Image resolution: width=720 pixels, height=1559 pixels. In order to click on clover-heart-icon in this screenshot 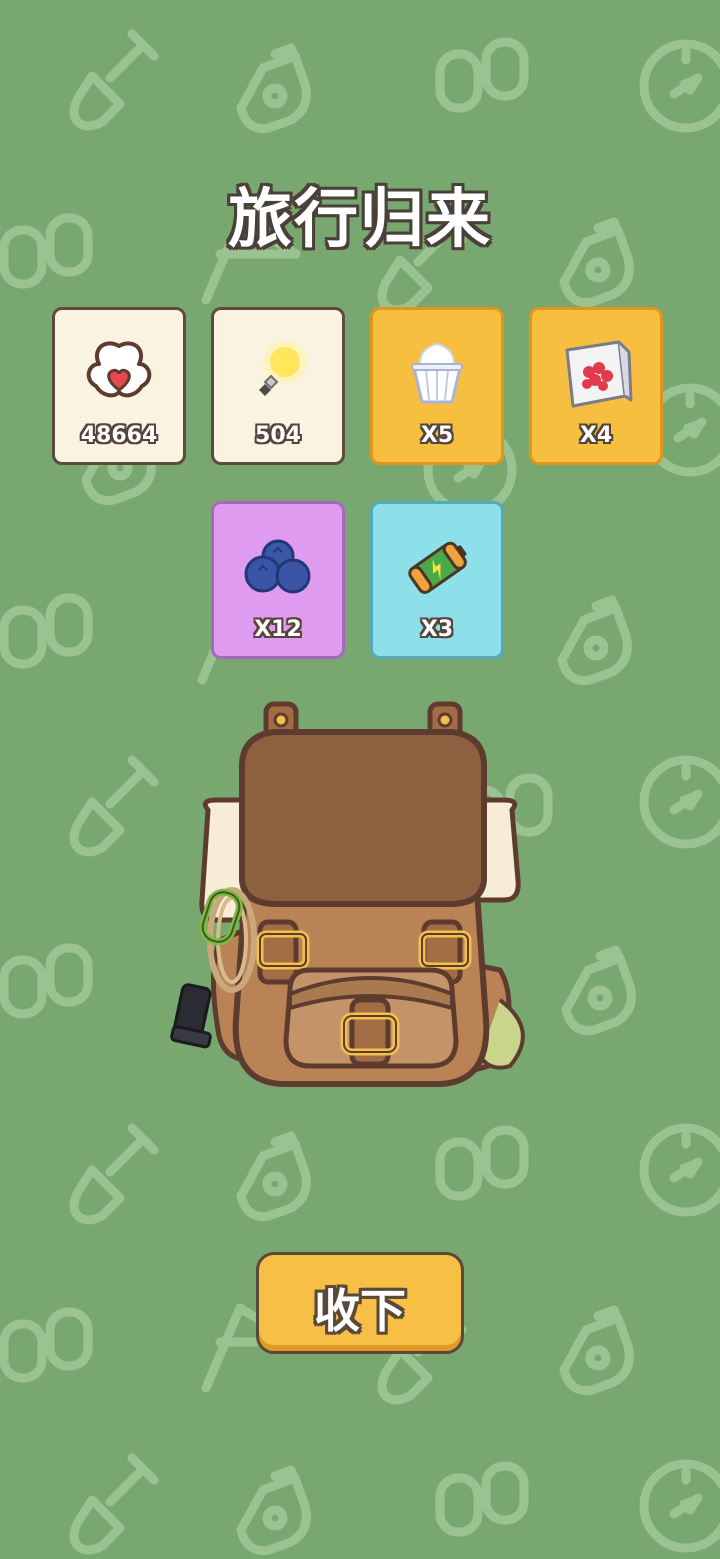, I will do `click(119, 369)`.